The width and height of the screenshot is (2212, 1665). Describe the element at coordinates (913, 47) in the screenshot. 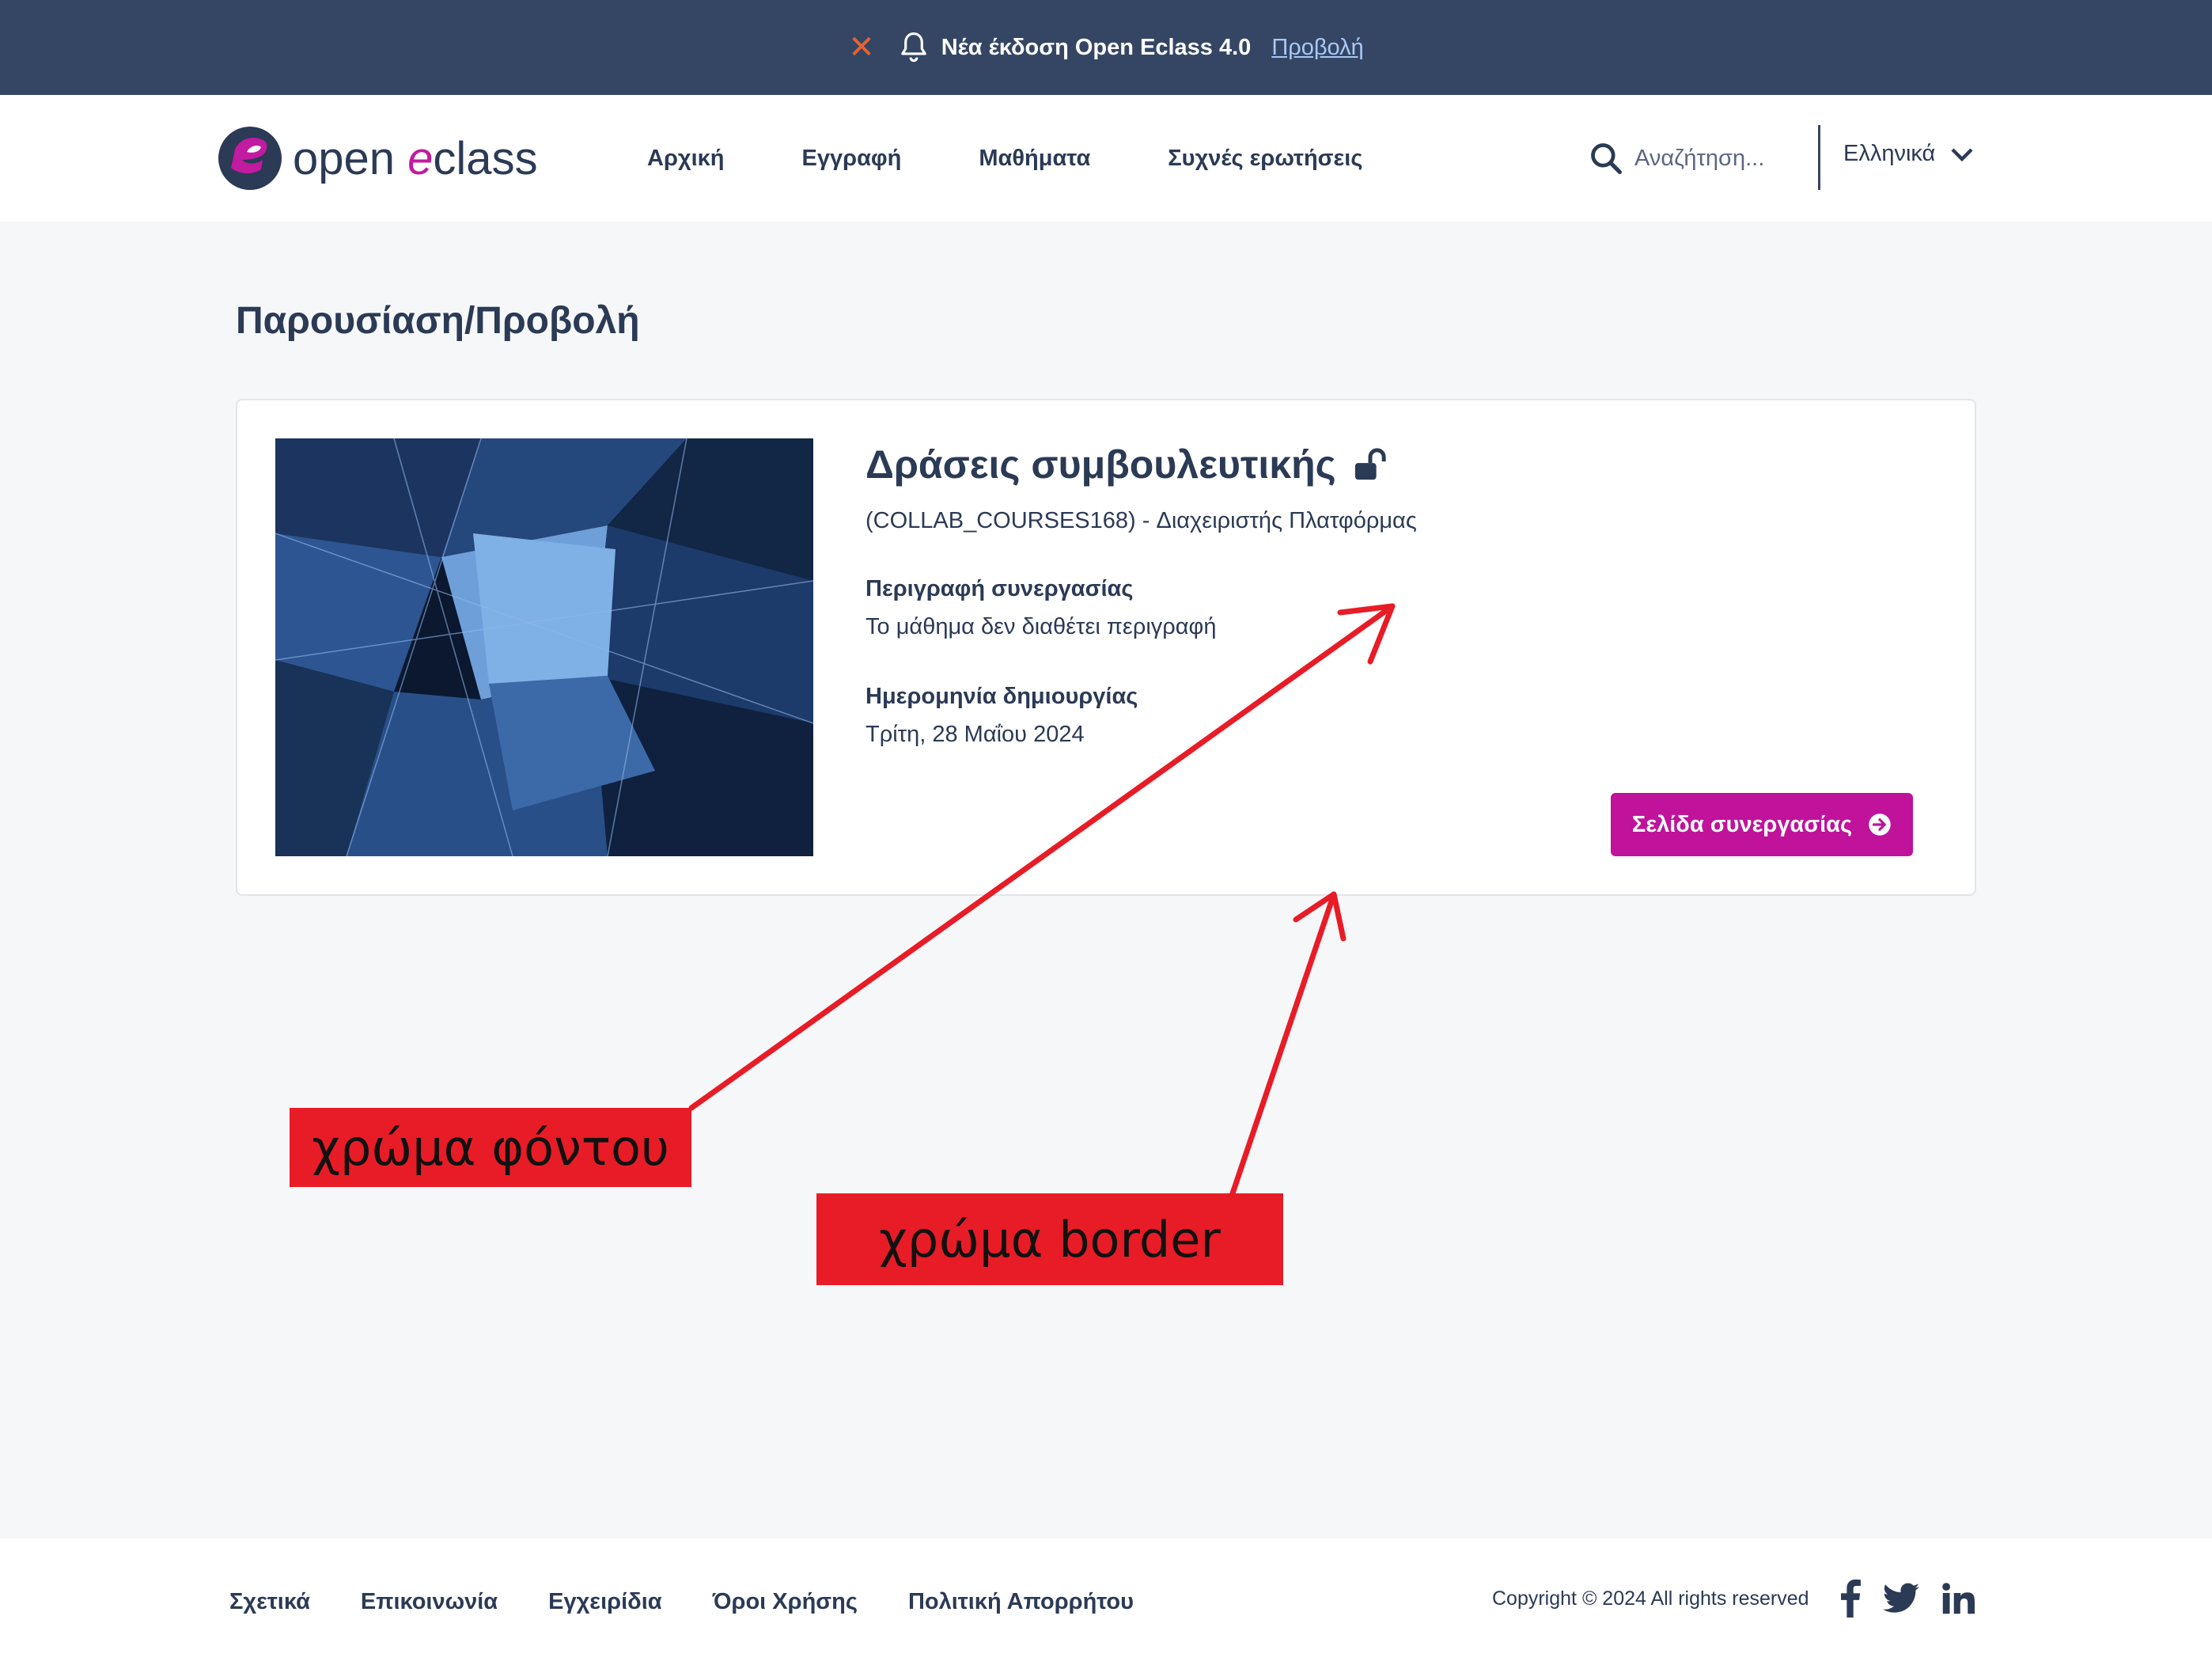

I see `bell-icon` at that location.